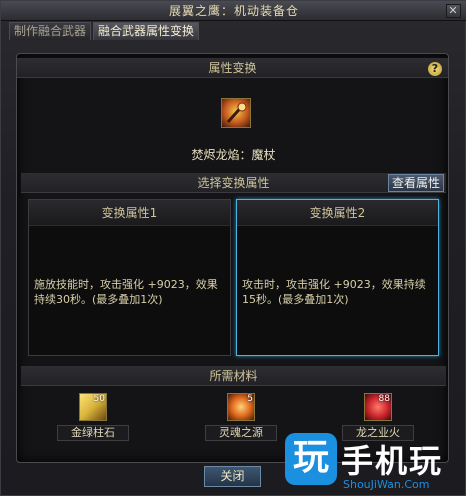  Describe the element at coordinates (99, 399) in the screenshot. I see `material-count: 50` at that location.